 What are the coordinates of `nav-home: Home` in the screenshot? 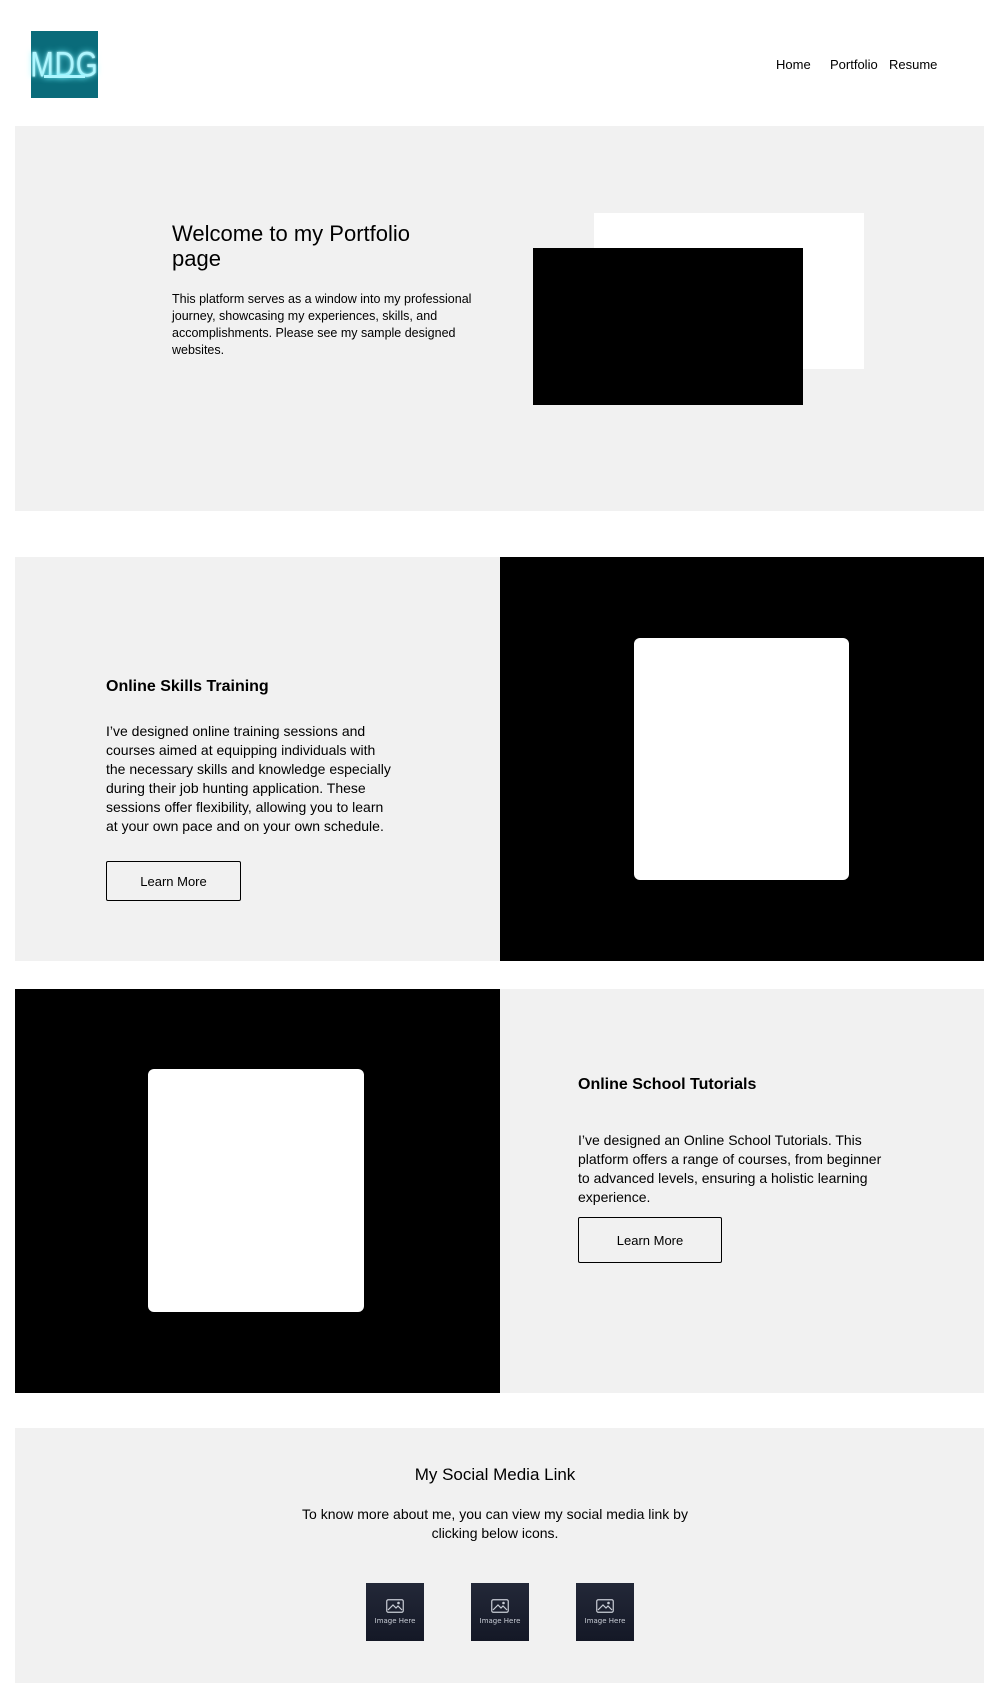 It's located at (793, 64).